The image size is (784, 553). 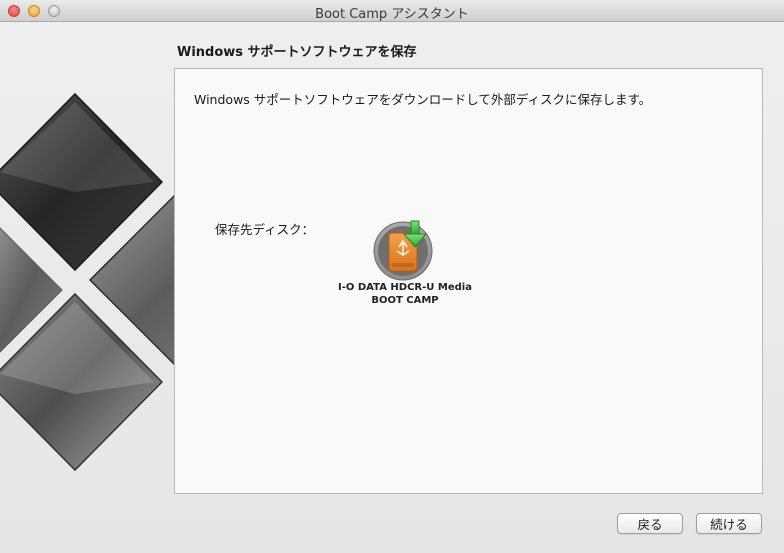 I want to click on destination-disk-label: 保存先ディスク：, so click(x=265, y=229).